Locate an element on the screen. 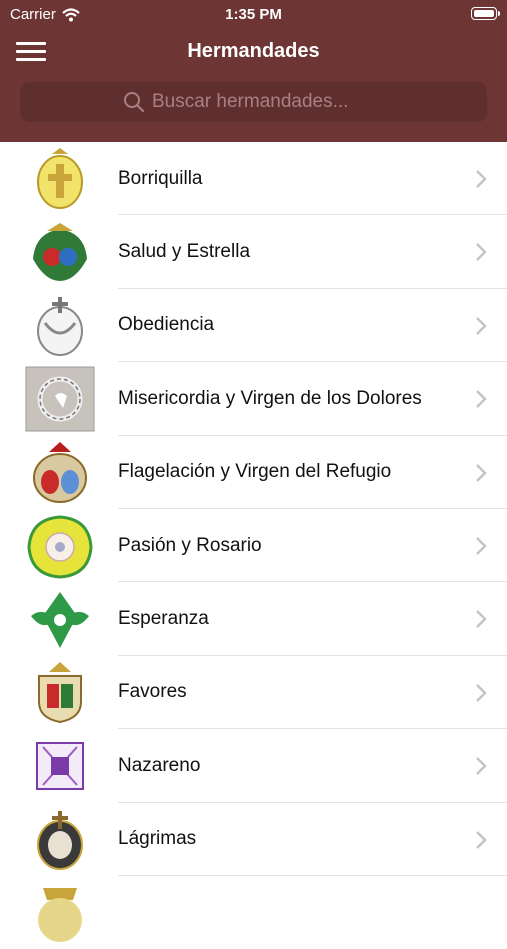  list-item-label: Lágrimas is located at coordinates (157, 839).